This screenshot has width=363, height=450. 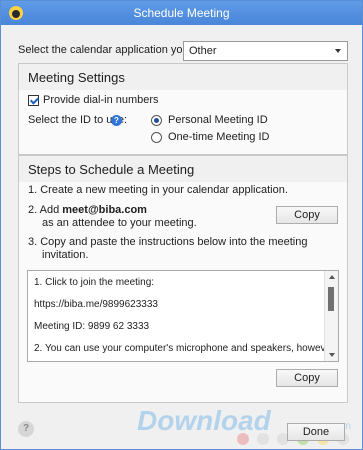 What do you see at coordinates (156, 120) in the screenshot?
I see `personal-id-radio` at bounding box center [156, 120].